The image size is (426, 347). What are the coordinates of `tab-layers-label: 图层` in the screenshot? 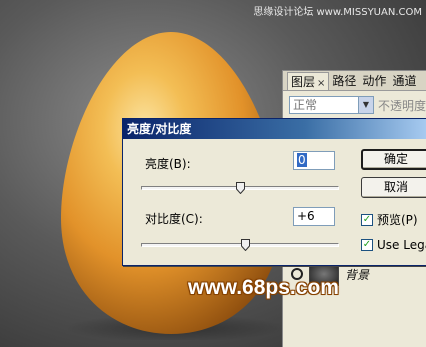 It's located at (303, 82).